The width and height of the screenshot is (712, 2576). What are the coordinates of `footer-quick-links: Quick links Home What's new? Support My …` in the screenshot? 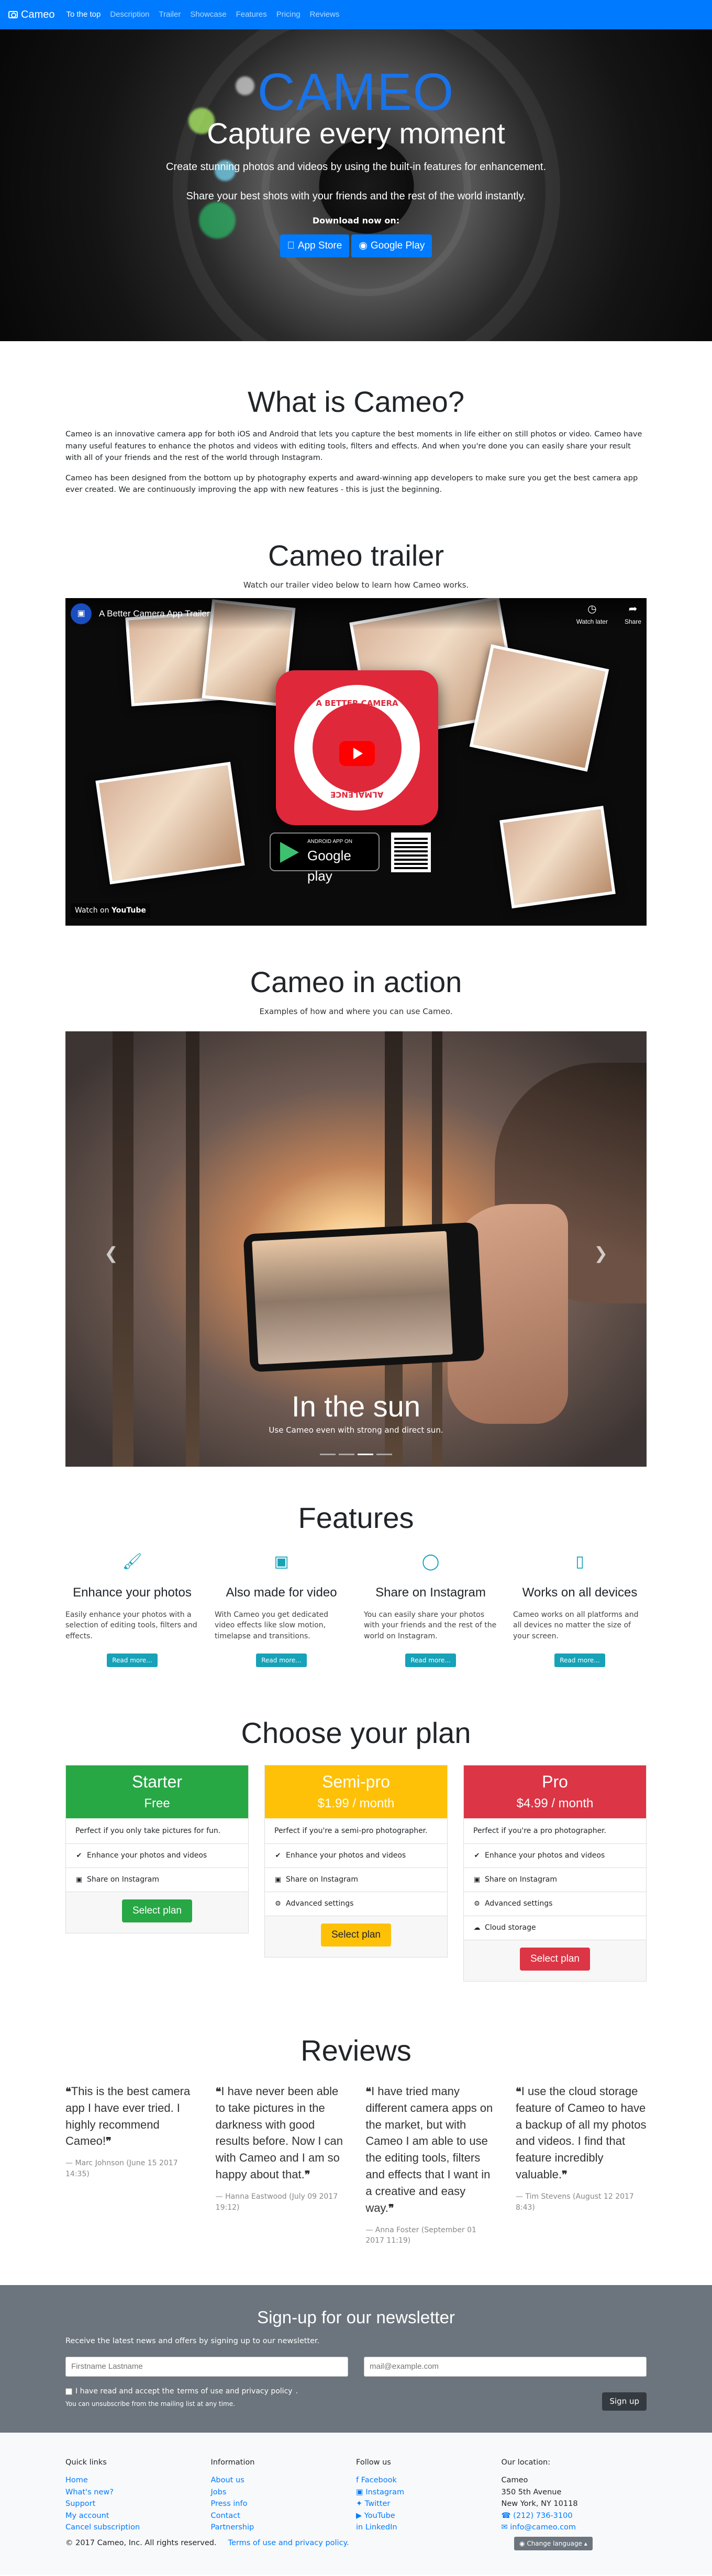 It's located at (138, 2495).